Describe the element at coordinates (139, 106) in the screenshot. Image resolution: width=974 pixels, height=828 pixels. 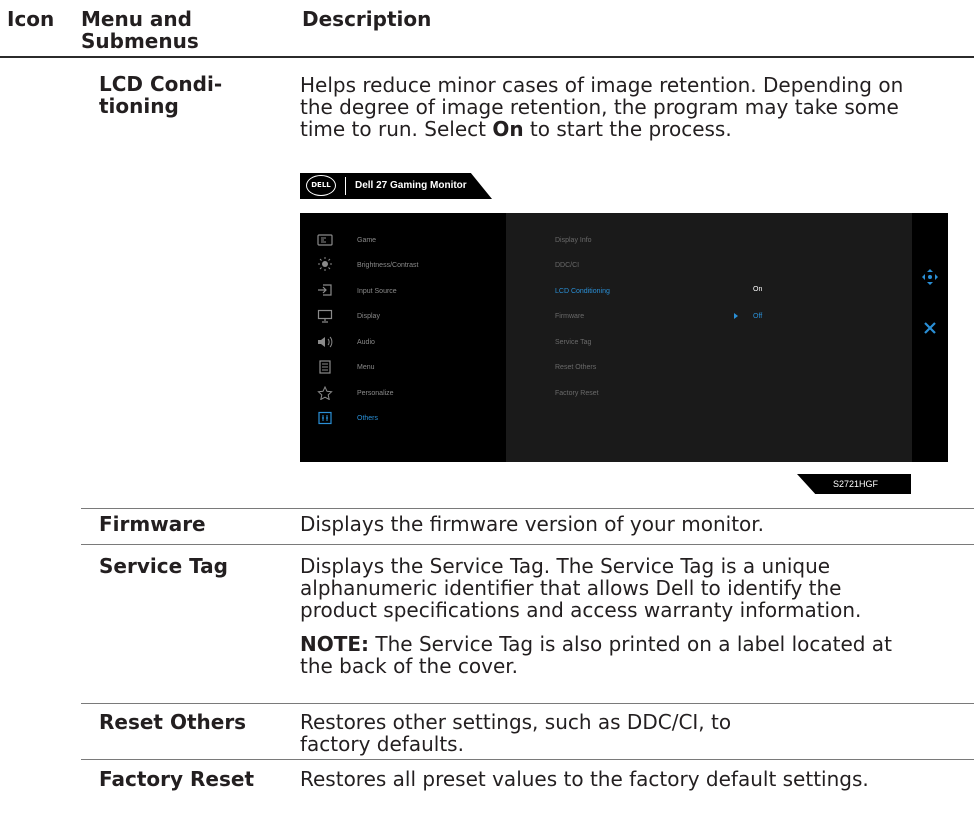
I see `submenu-lcd-line2: tioning` at that location.